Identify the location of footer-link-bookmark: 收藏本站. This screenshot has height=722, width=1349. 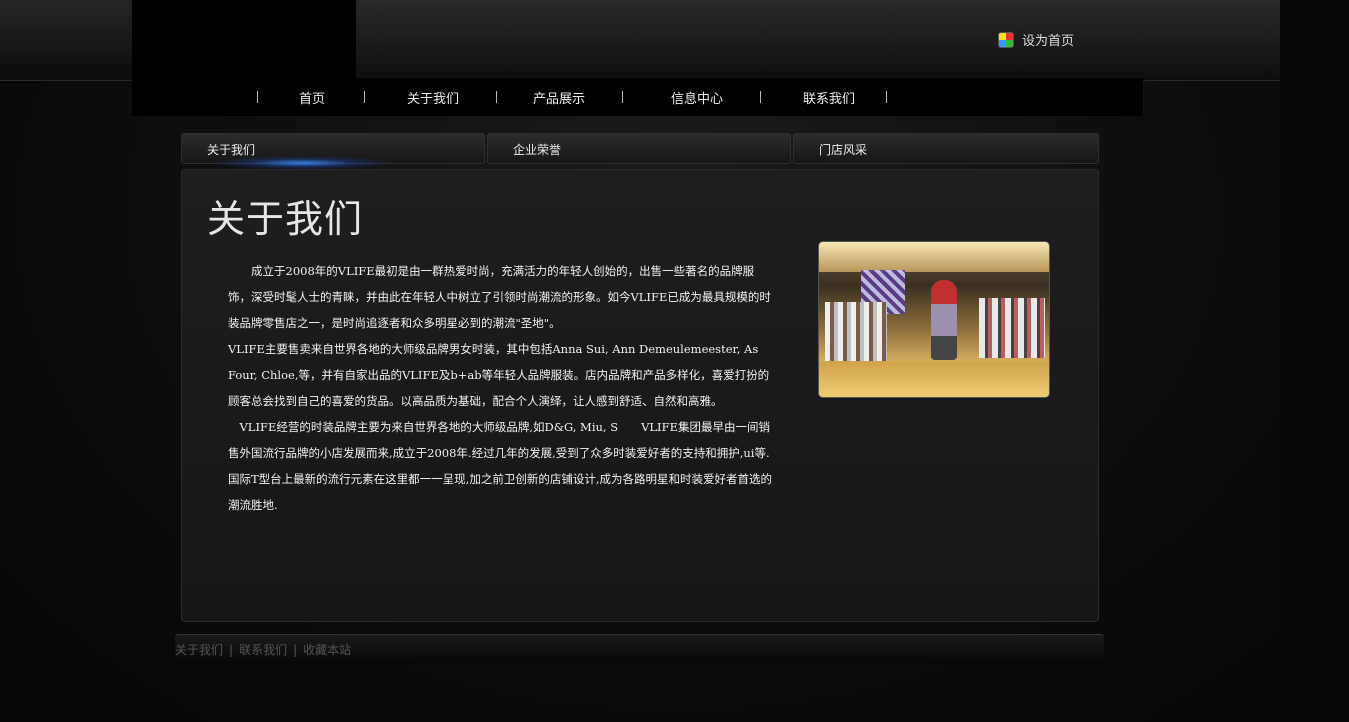
(327, 650).